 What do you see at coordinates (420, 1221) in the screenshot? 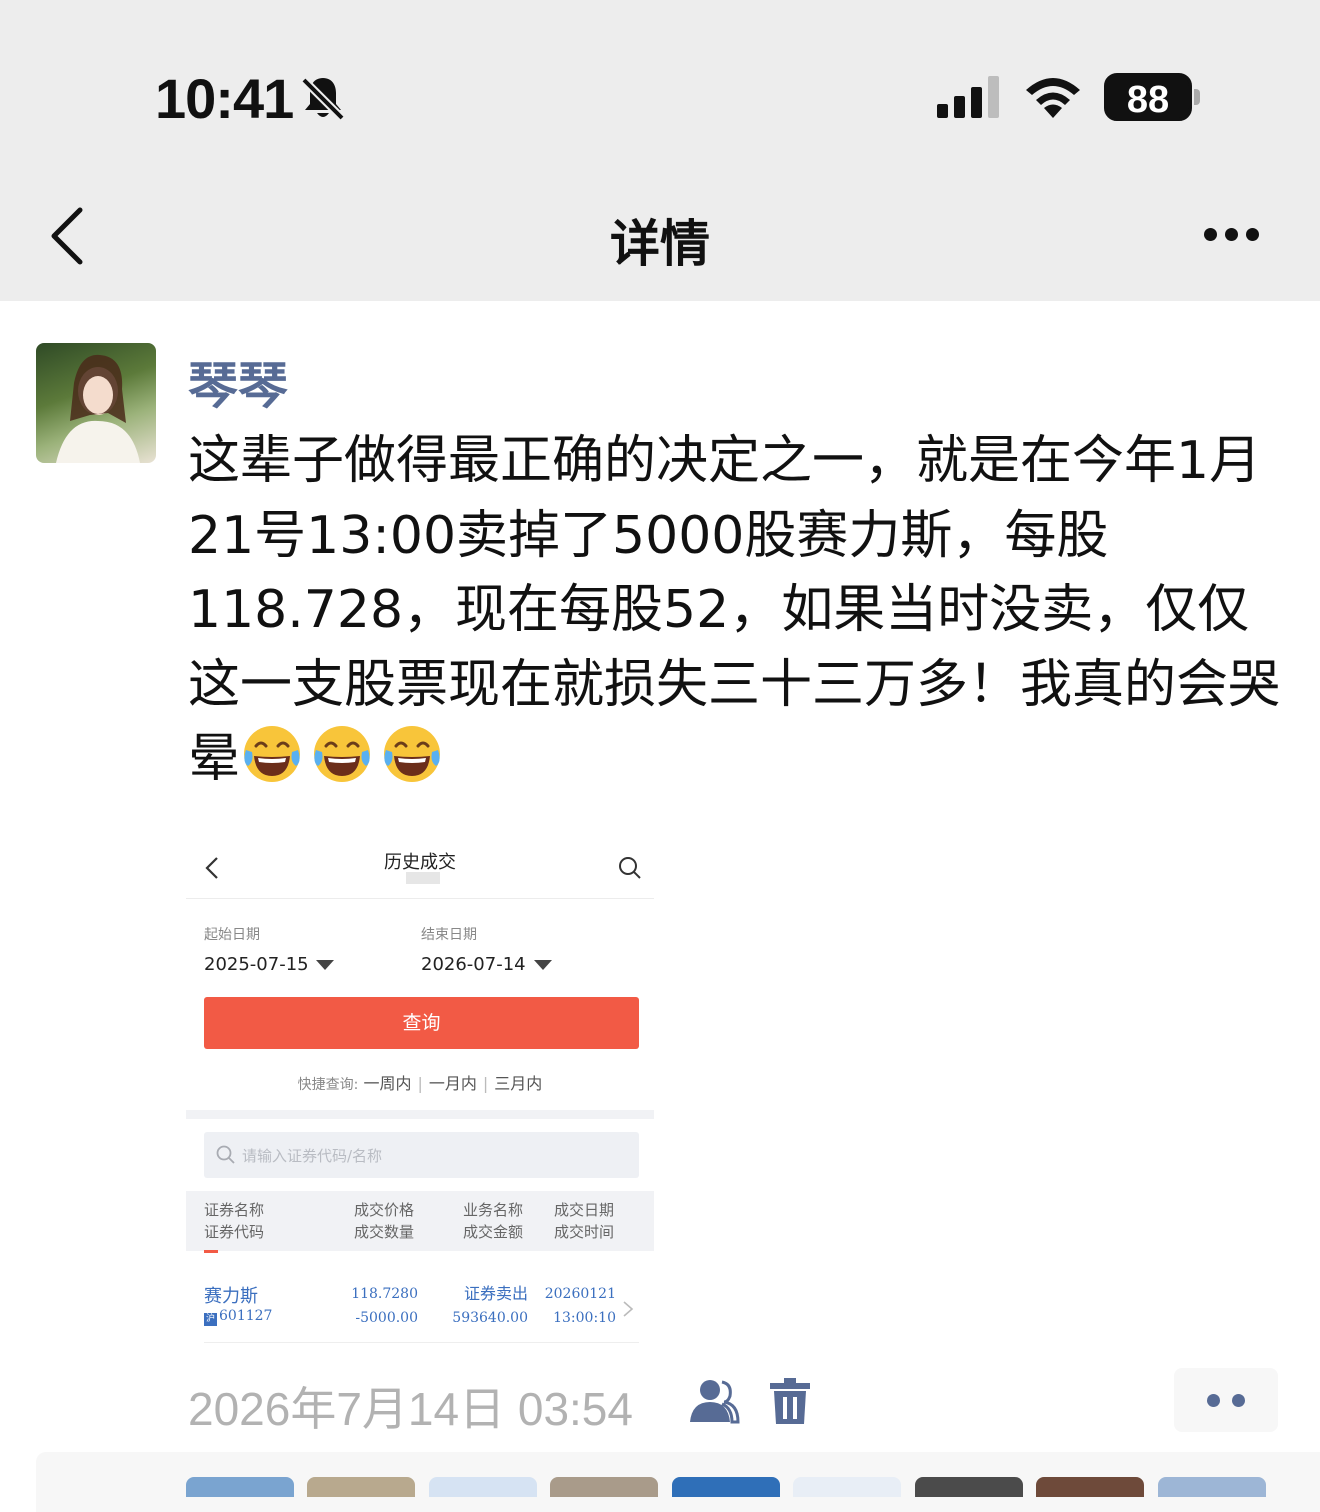
I see `table-header: 证券名称 证券代码 成交价格 成交数量 业务名称 成交金额 成交日期 成交时间` at bounding box center [420, 1221].